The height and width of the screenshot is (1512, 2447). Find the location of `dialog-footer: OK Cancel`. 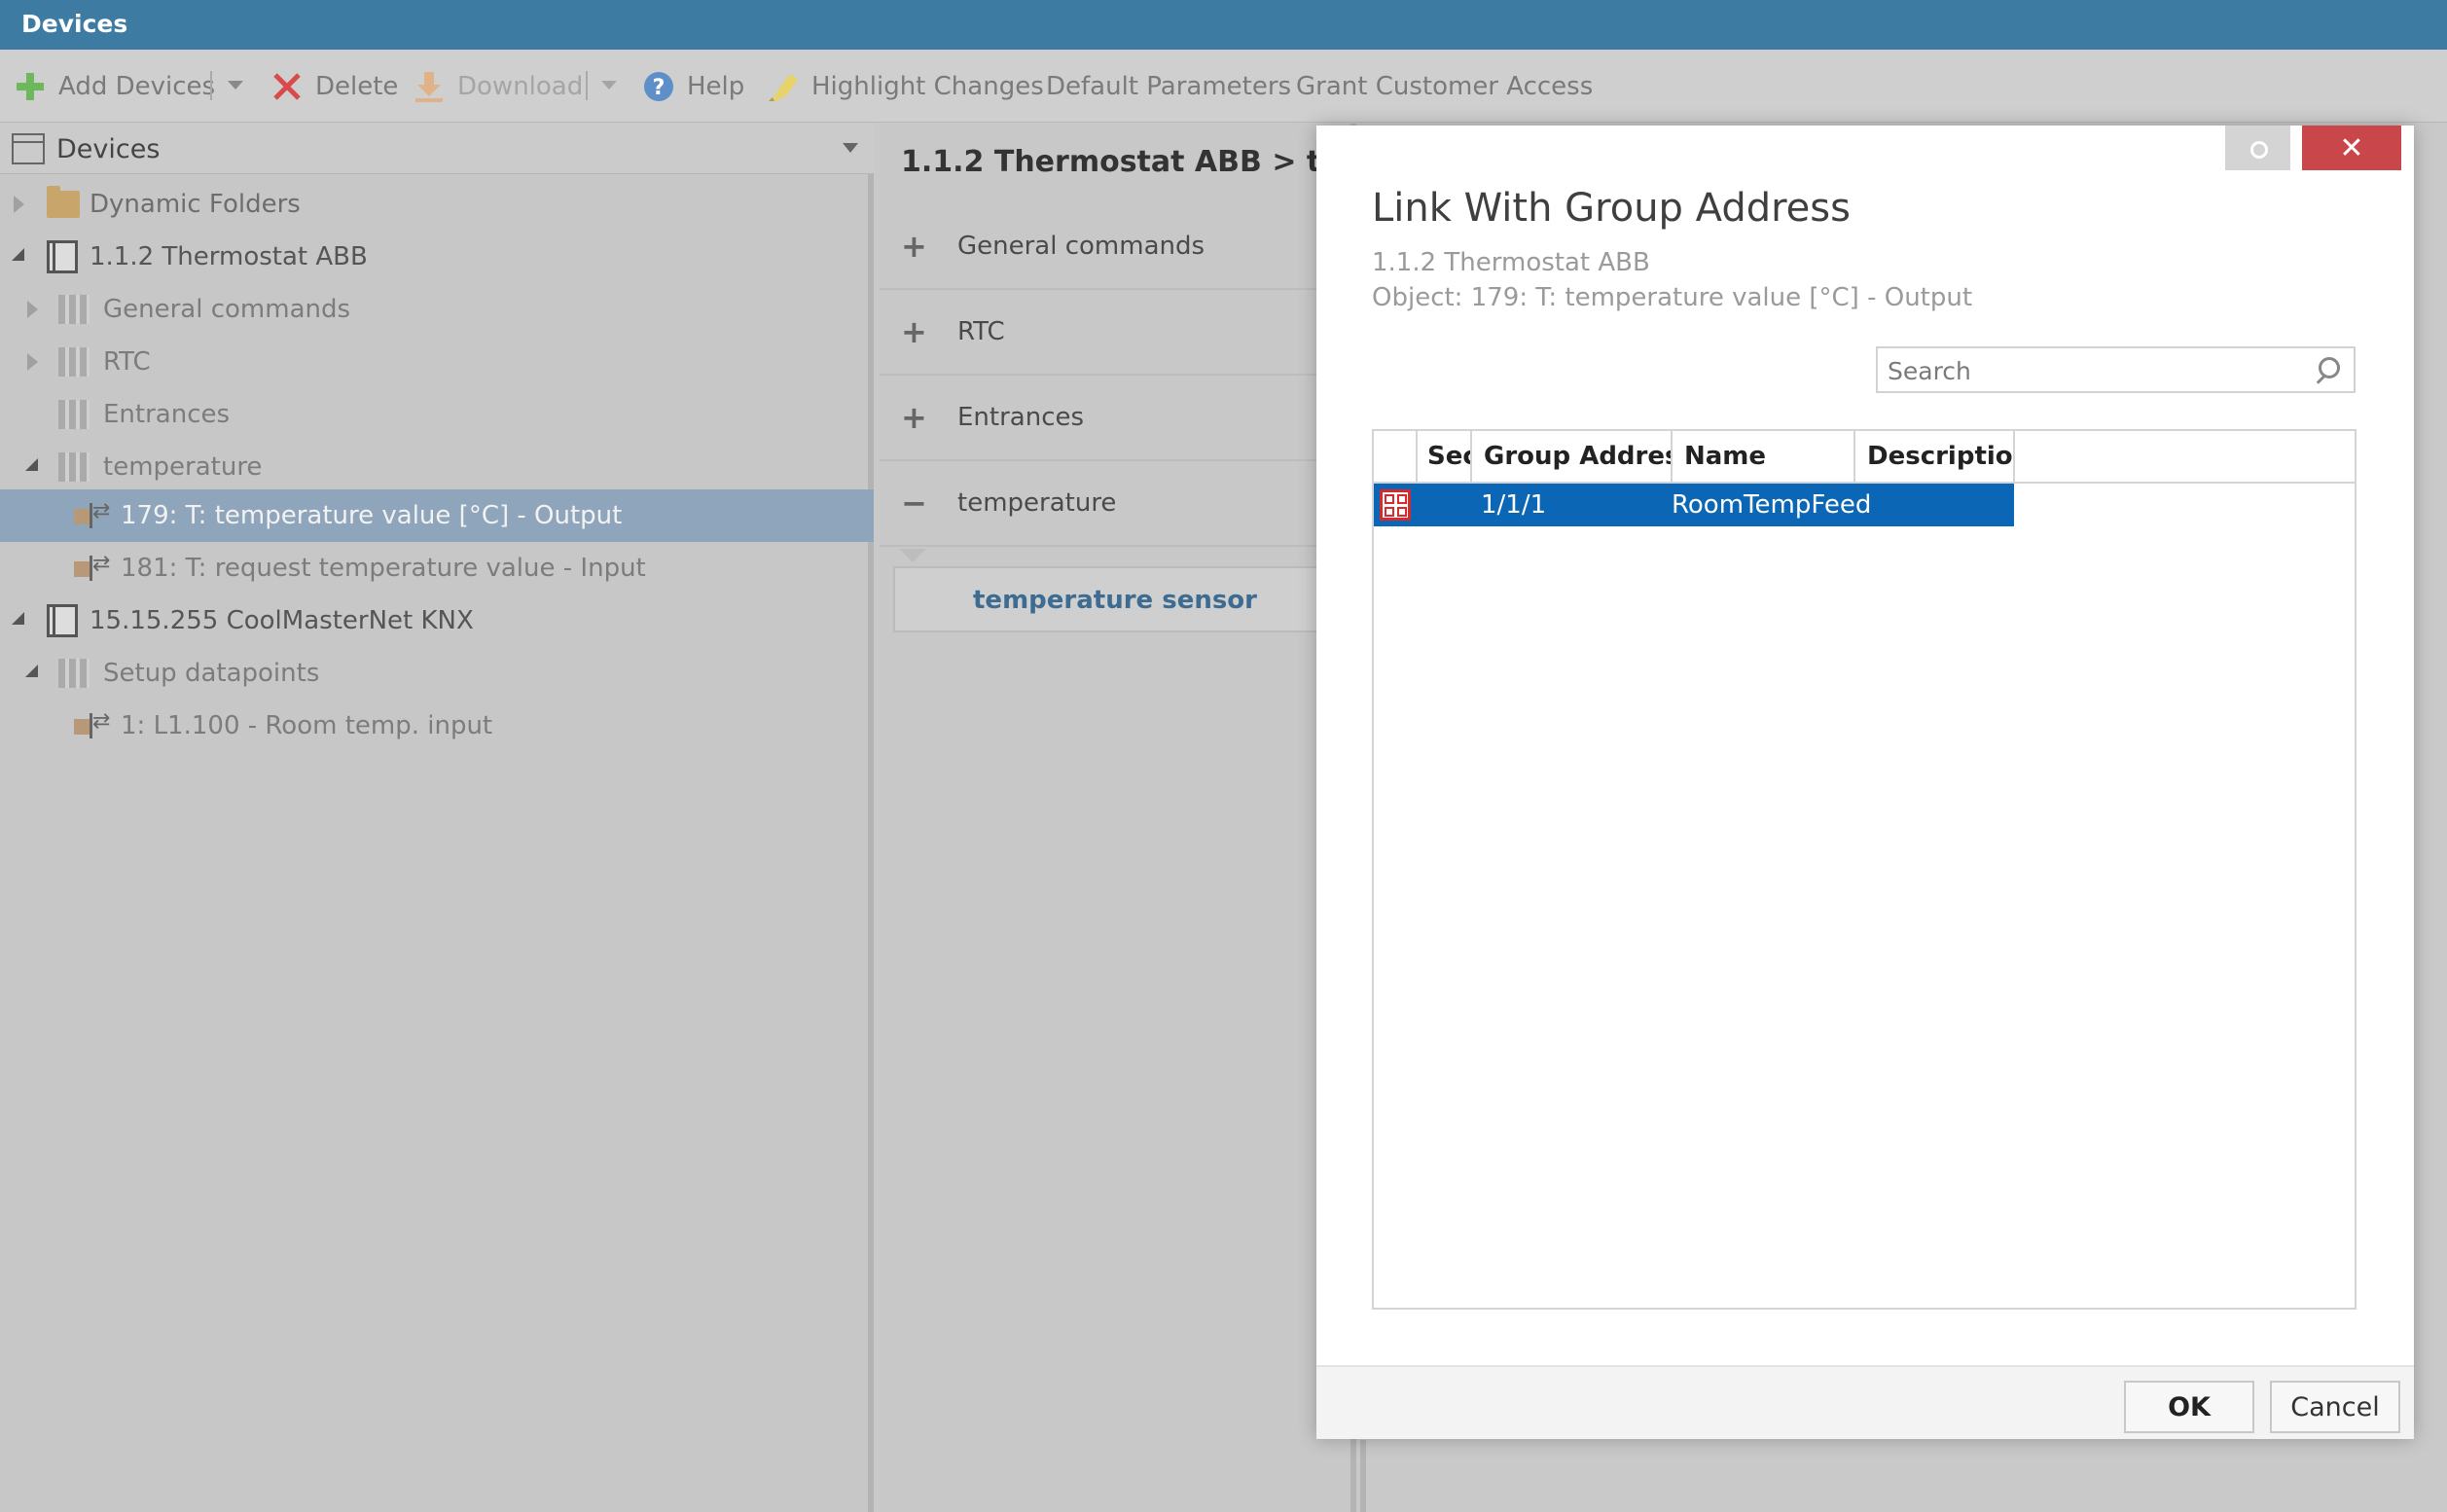

dialog-footer: OK Cancel is located at coordinates (1865, 1402).